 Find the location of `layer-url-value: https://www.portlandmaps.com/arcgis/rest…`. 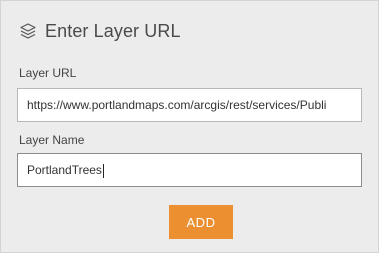

layer-url-value: https://www.portlandmaps.com/arcgis/rest… is located at coordinates (177, 105).